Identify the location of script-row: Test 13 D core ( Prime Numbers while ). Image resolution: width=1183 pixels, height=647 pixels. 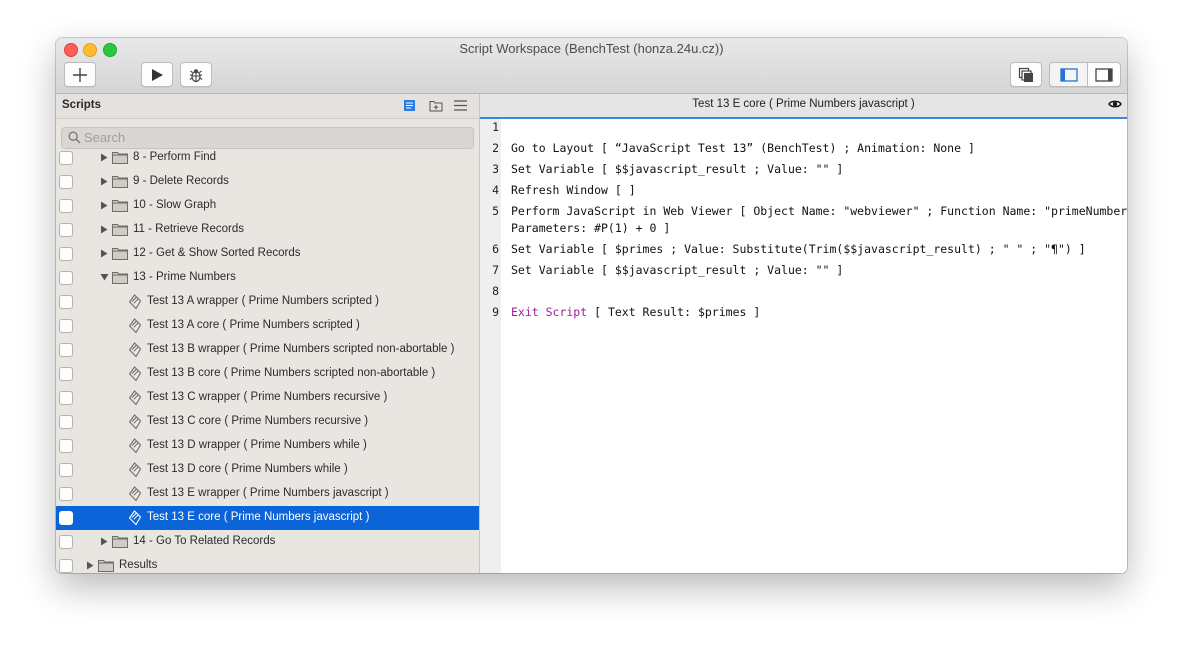
(267, 470).